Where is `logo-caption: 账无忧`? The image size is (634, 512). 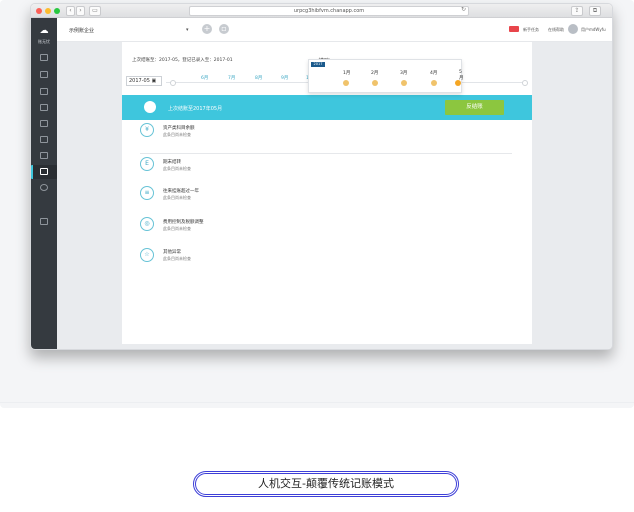 logo-caption: 账无忧 is located at coordinates (44, 41).